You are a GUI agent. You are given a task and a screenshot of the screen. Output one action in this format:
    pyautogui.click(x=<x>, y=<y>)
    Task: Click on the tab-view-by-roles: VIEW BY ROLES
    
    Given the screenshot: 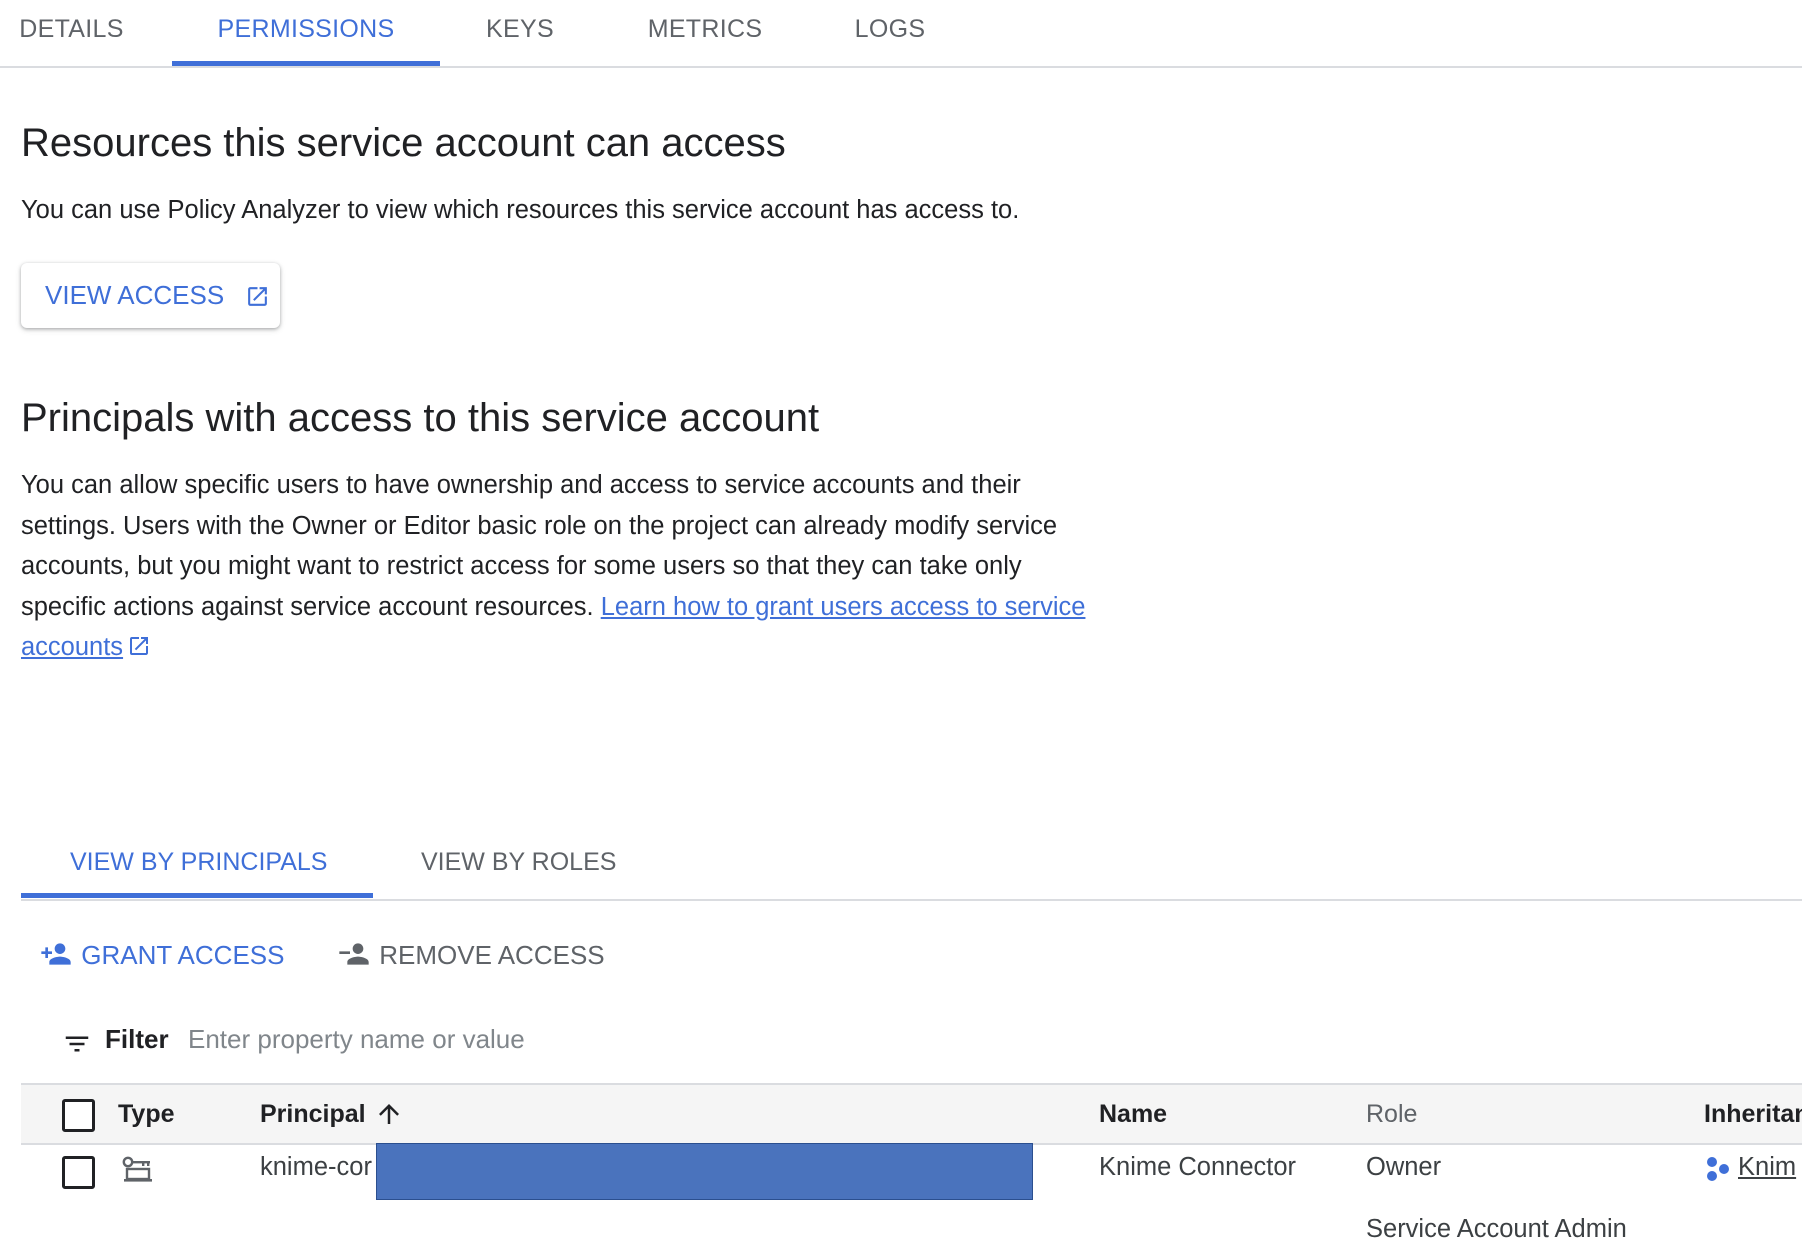 What is the action you would take?
    pyautogui.click(x=518, y=856)
    